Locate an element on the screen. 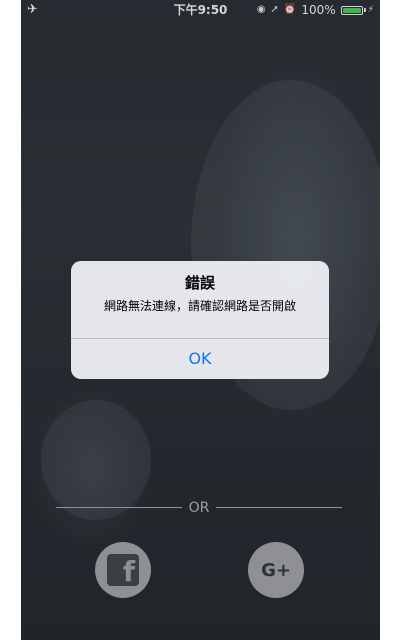 The width and height of the screenshot is (400, 640). alert-message: 網路無法連線，請確認網路是否開啟 is located at coordinates (199, 306).